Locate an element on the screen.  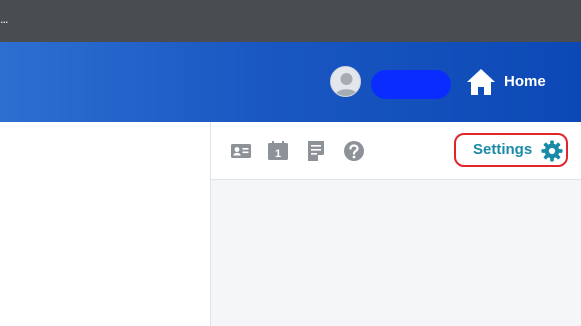
user-name-redacted is located at coordinates (411, 84).